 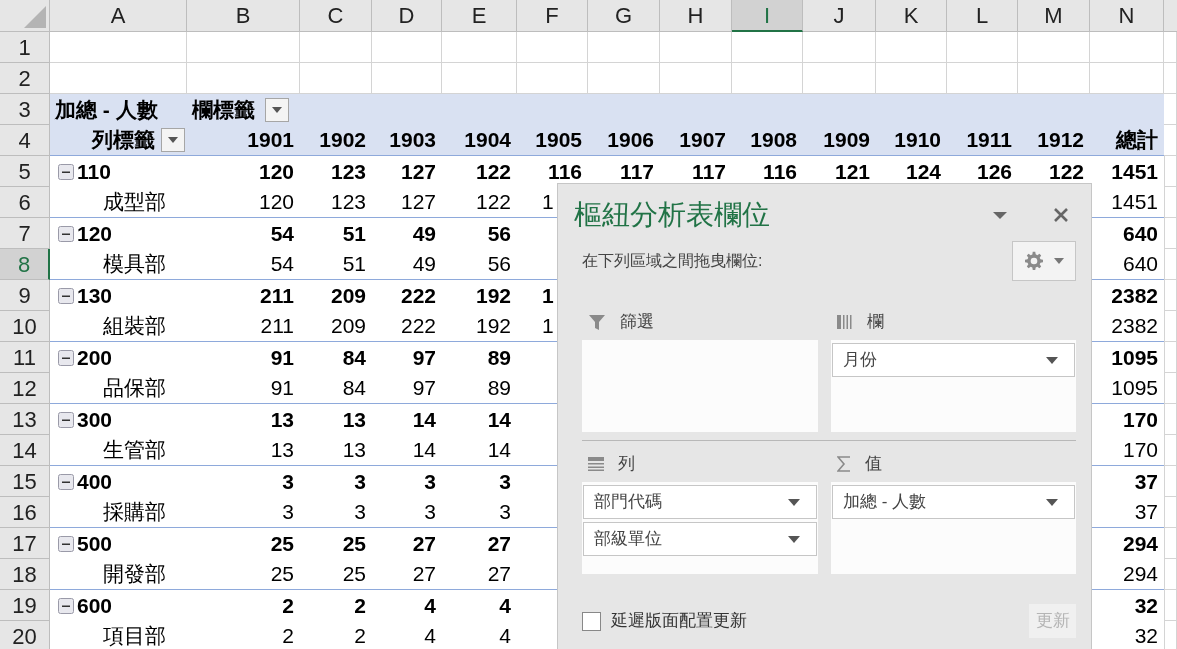 What do you see at coordinates (591, 621) in the screenshot?
I see `defer-update-checkbox` at bounding box center [591, 621].